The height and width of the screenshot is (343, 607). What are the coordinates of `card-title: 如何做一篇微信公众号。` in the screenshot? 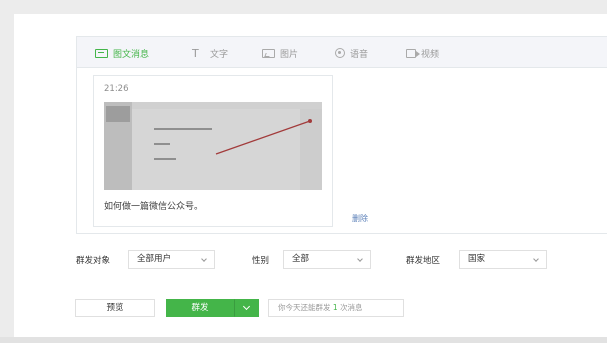 It's located at (154, 207).